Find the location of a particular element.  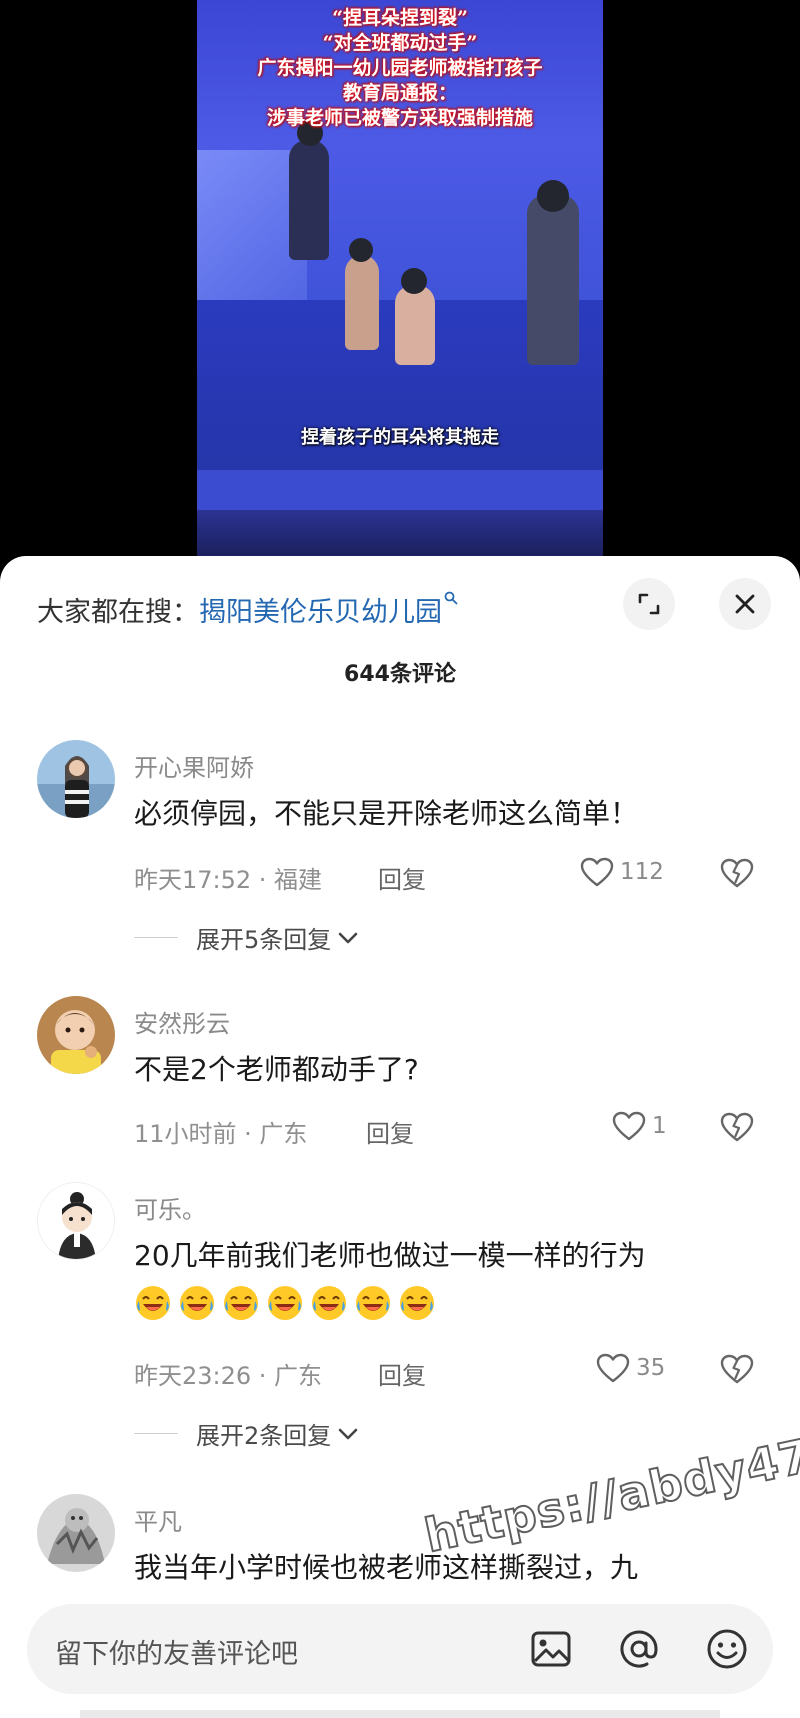

comment-input-bar: 留下你的友善评论吧 is located at coordinates (400, 1655).